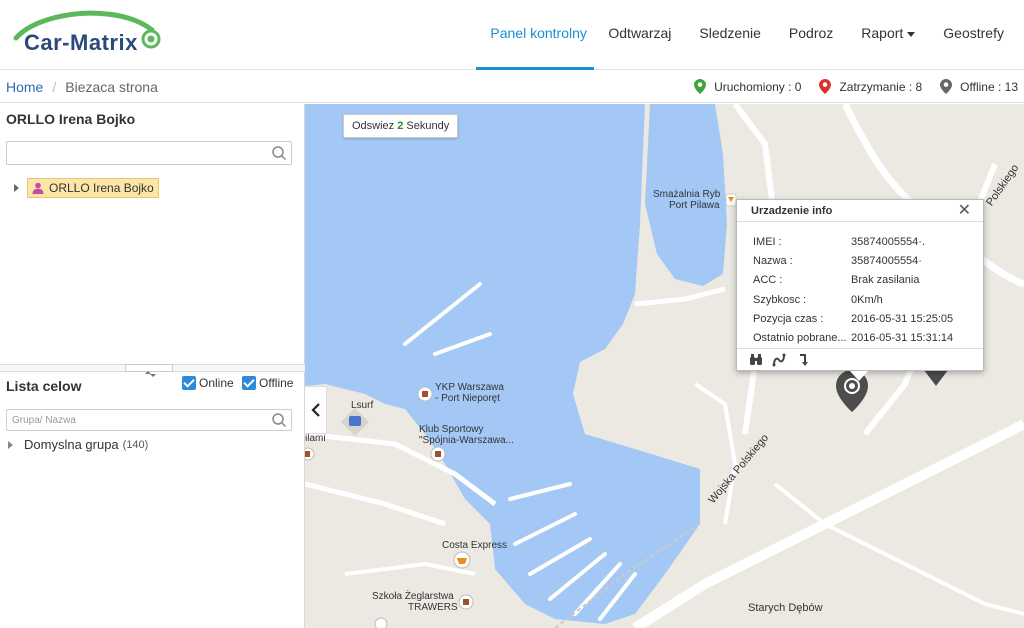 Image resolution: width=1024 pixels, height=628 pixels. I want to click on status-stopped: Zatrzymanie : 8, so click(870, 86).